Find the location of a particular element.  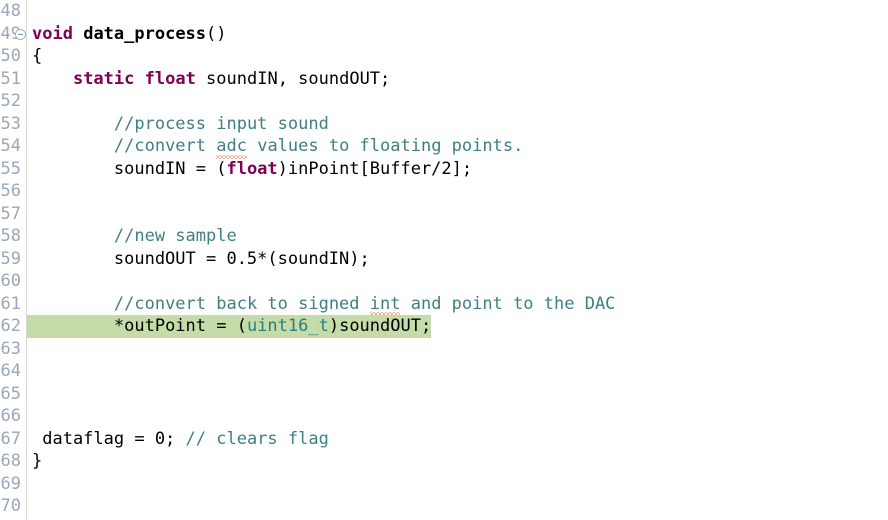

line-number: 57 is located at coordinates (10, 213).